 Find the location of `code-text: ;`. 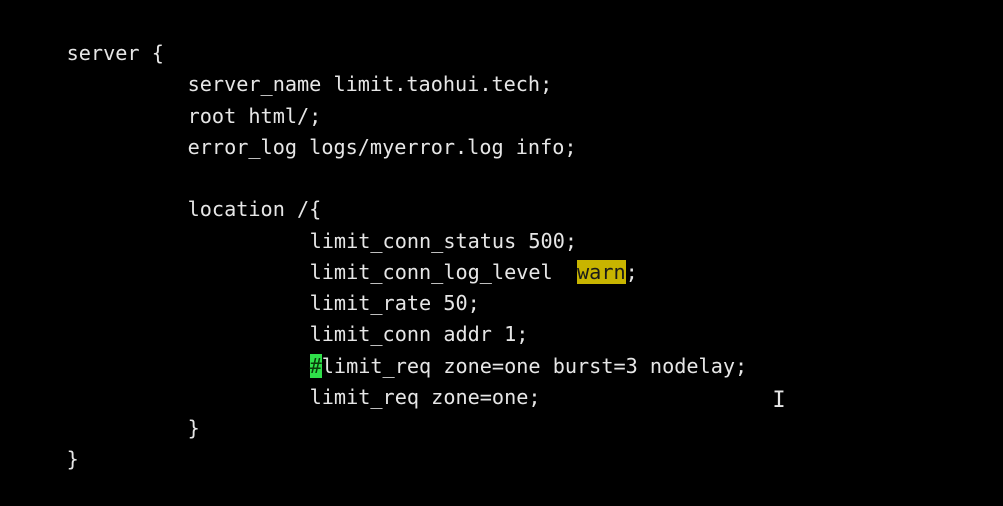

code-text: ; is located at coordinates (631, 272).